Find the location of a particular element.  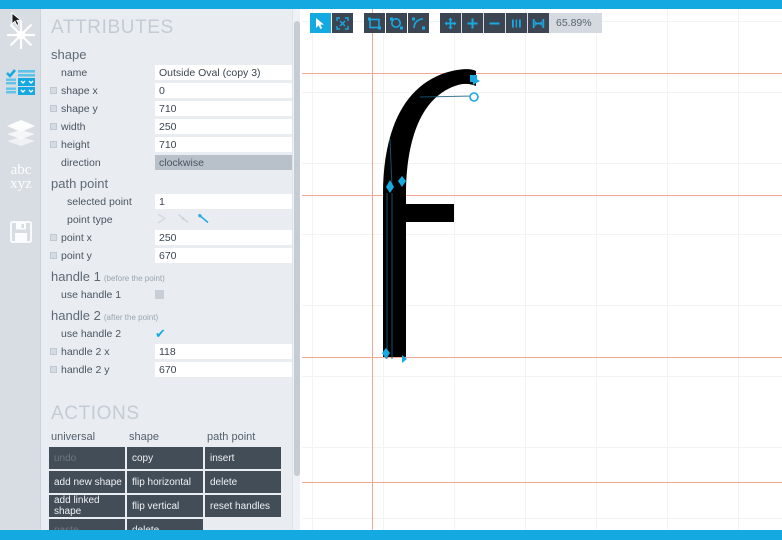

action-paste-button: paste is located at coordinates (87, 524).